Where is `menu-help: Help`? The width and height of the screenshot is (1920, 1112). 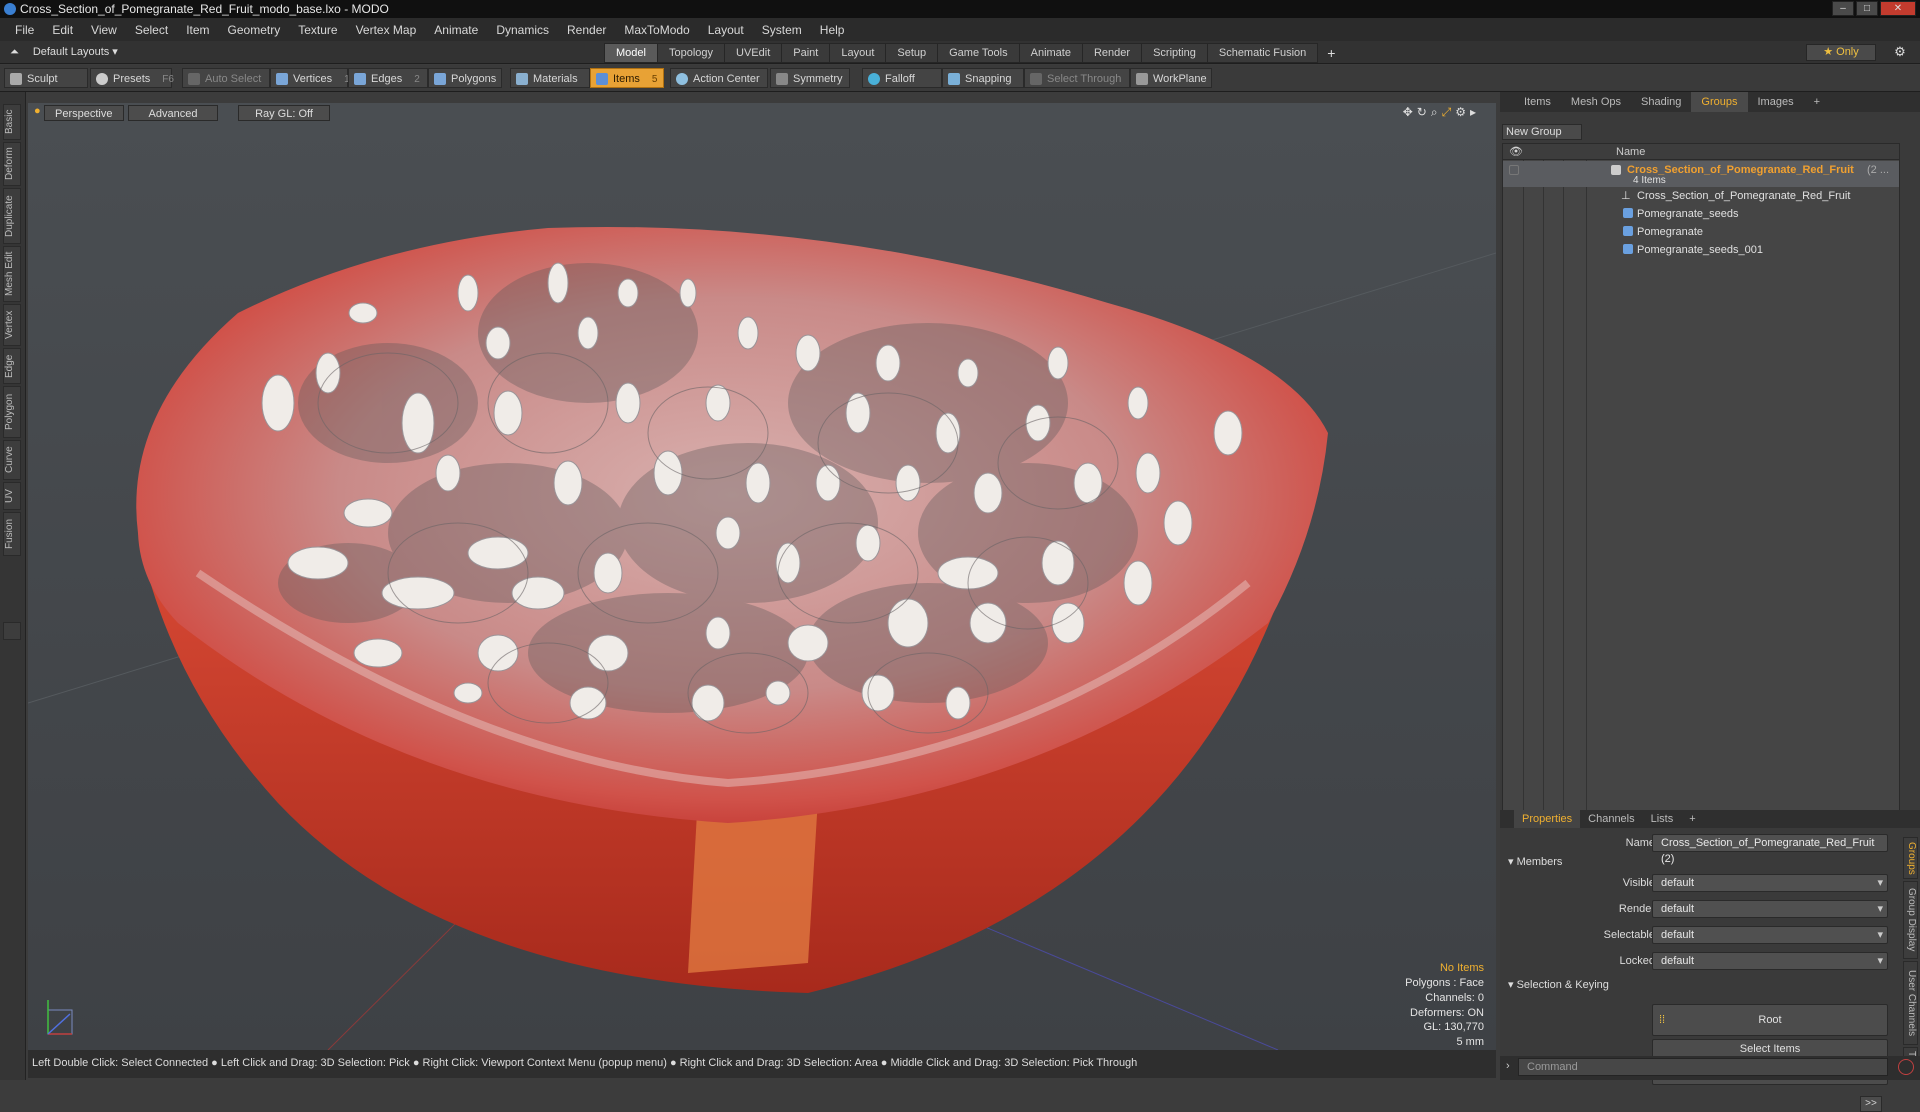 menu-help: Help is located at coordinates (832, 30).